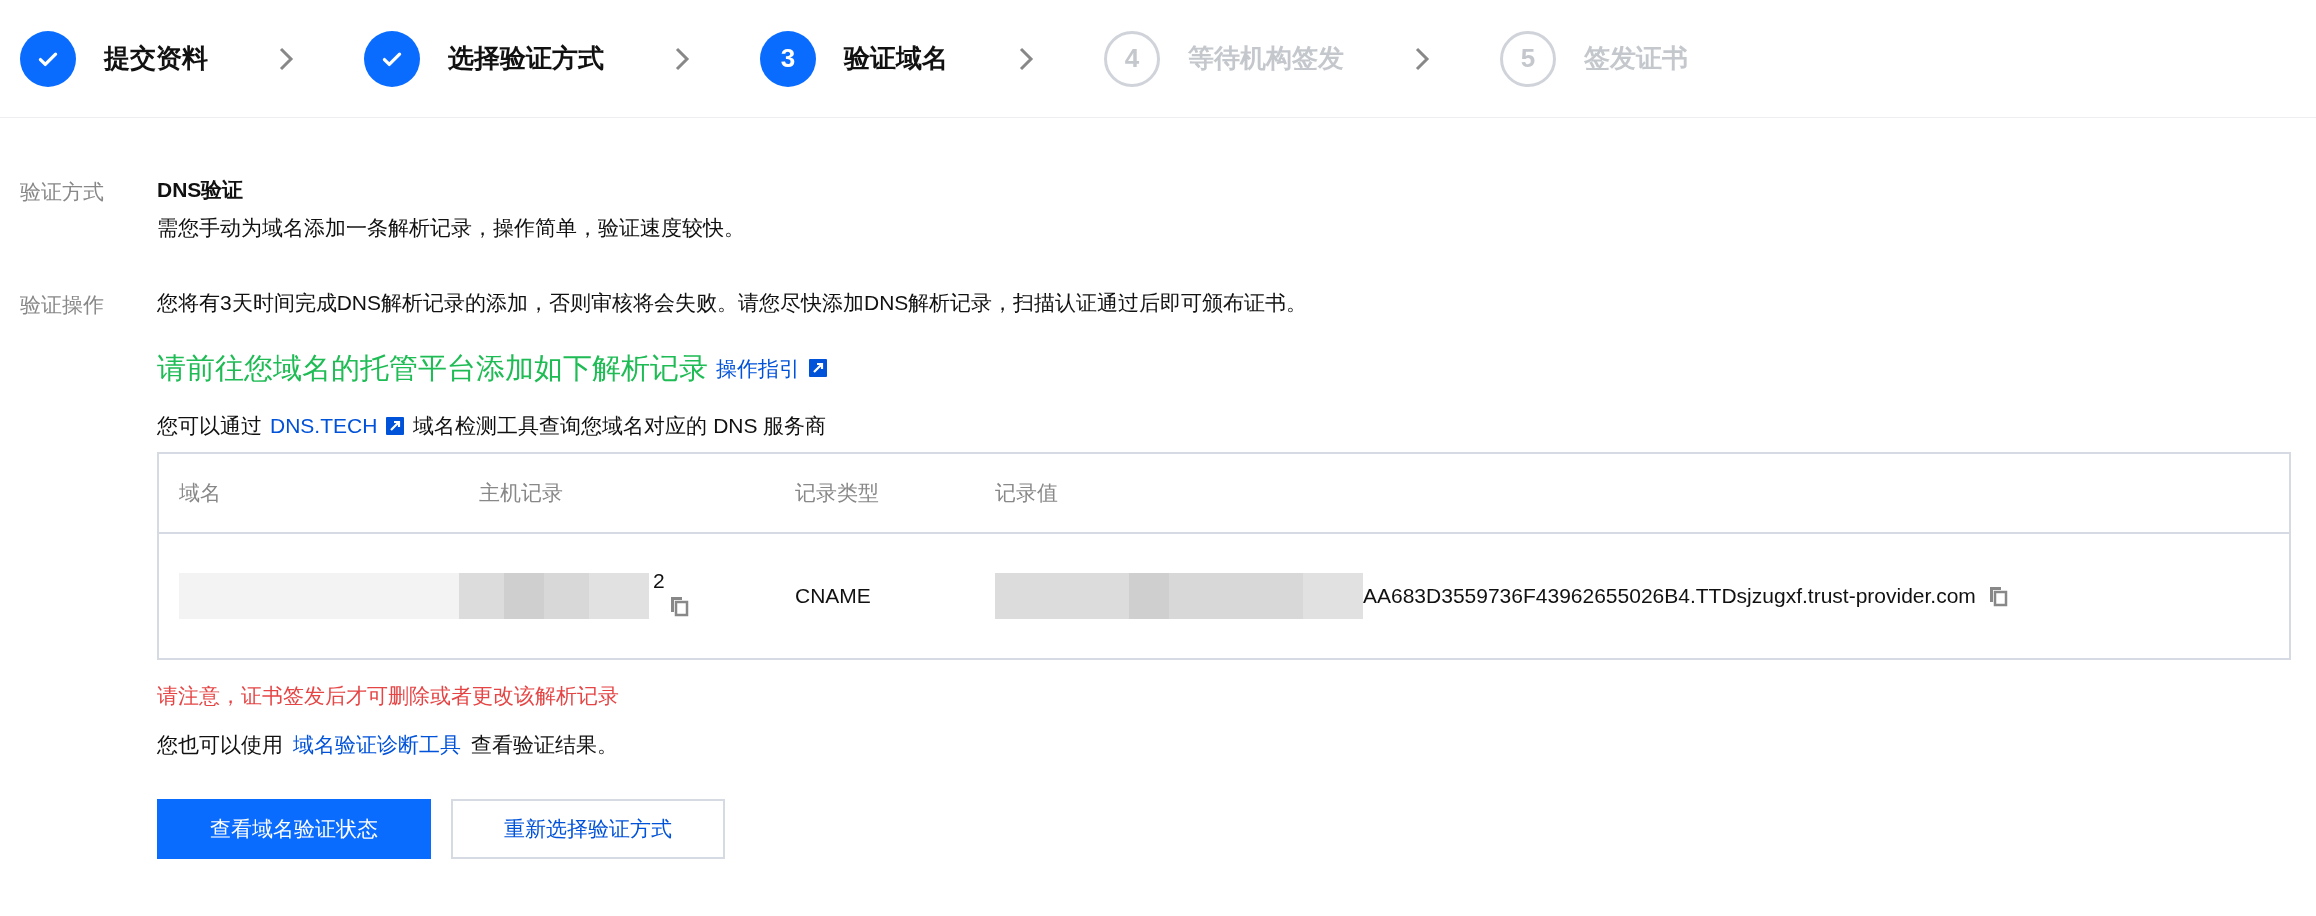  What do you see at coordinates (758, 368) in the screenshot?
I see `guide-link: 操作指引` at bounding box center [758, 368].